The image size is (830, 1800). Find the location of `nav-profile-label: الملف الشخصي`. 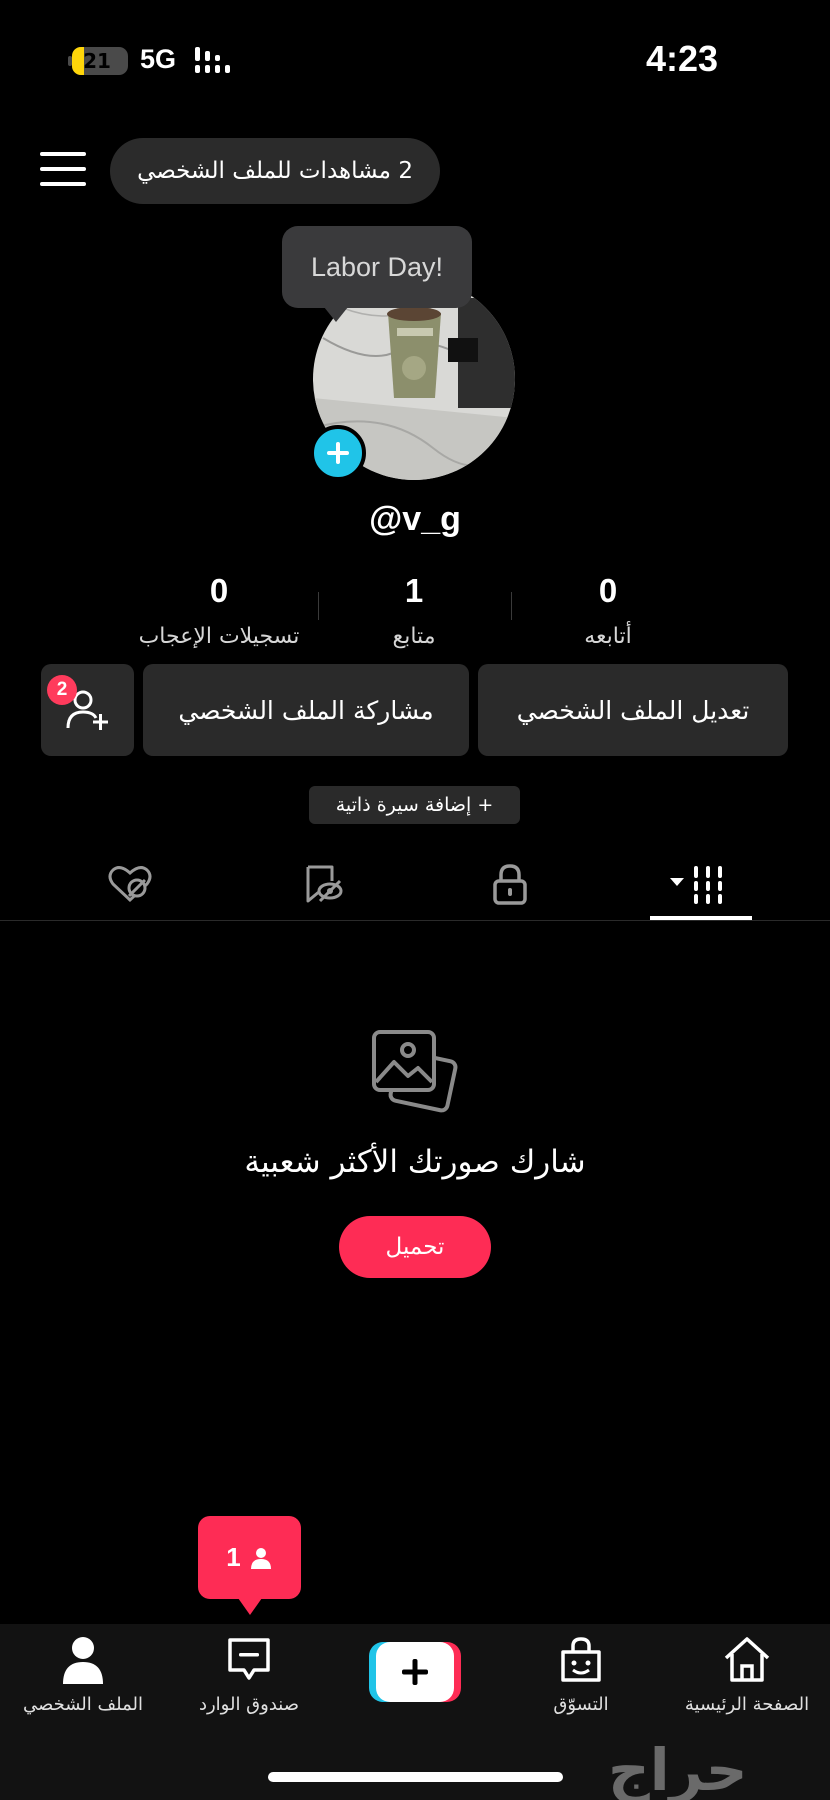

nav-profile-label: الملف الشخصي is located at coordinates (83, 1704).